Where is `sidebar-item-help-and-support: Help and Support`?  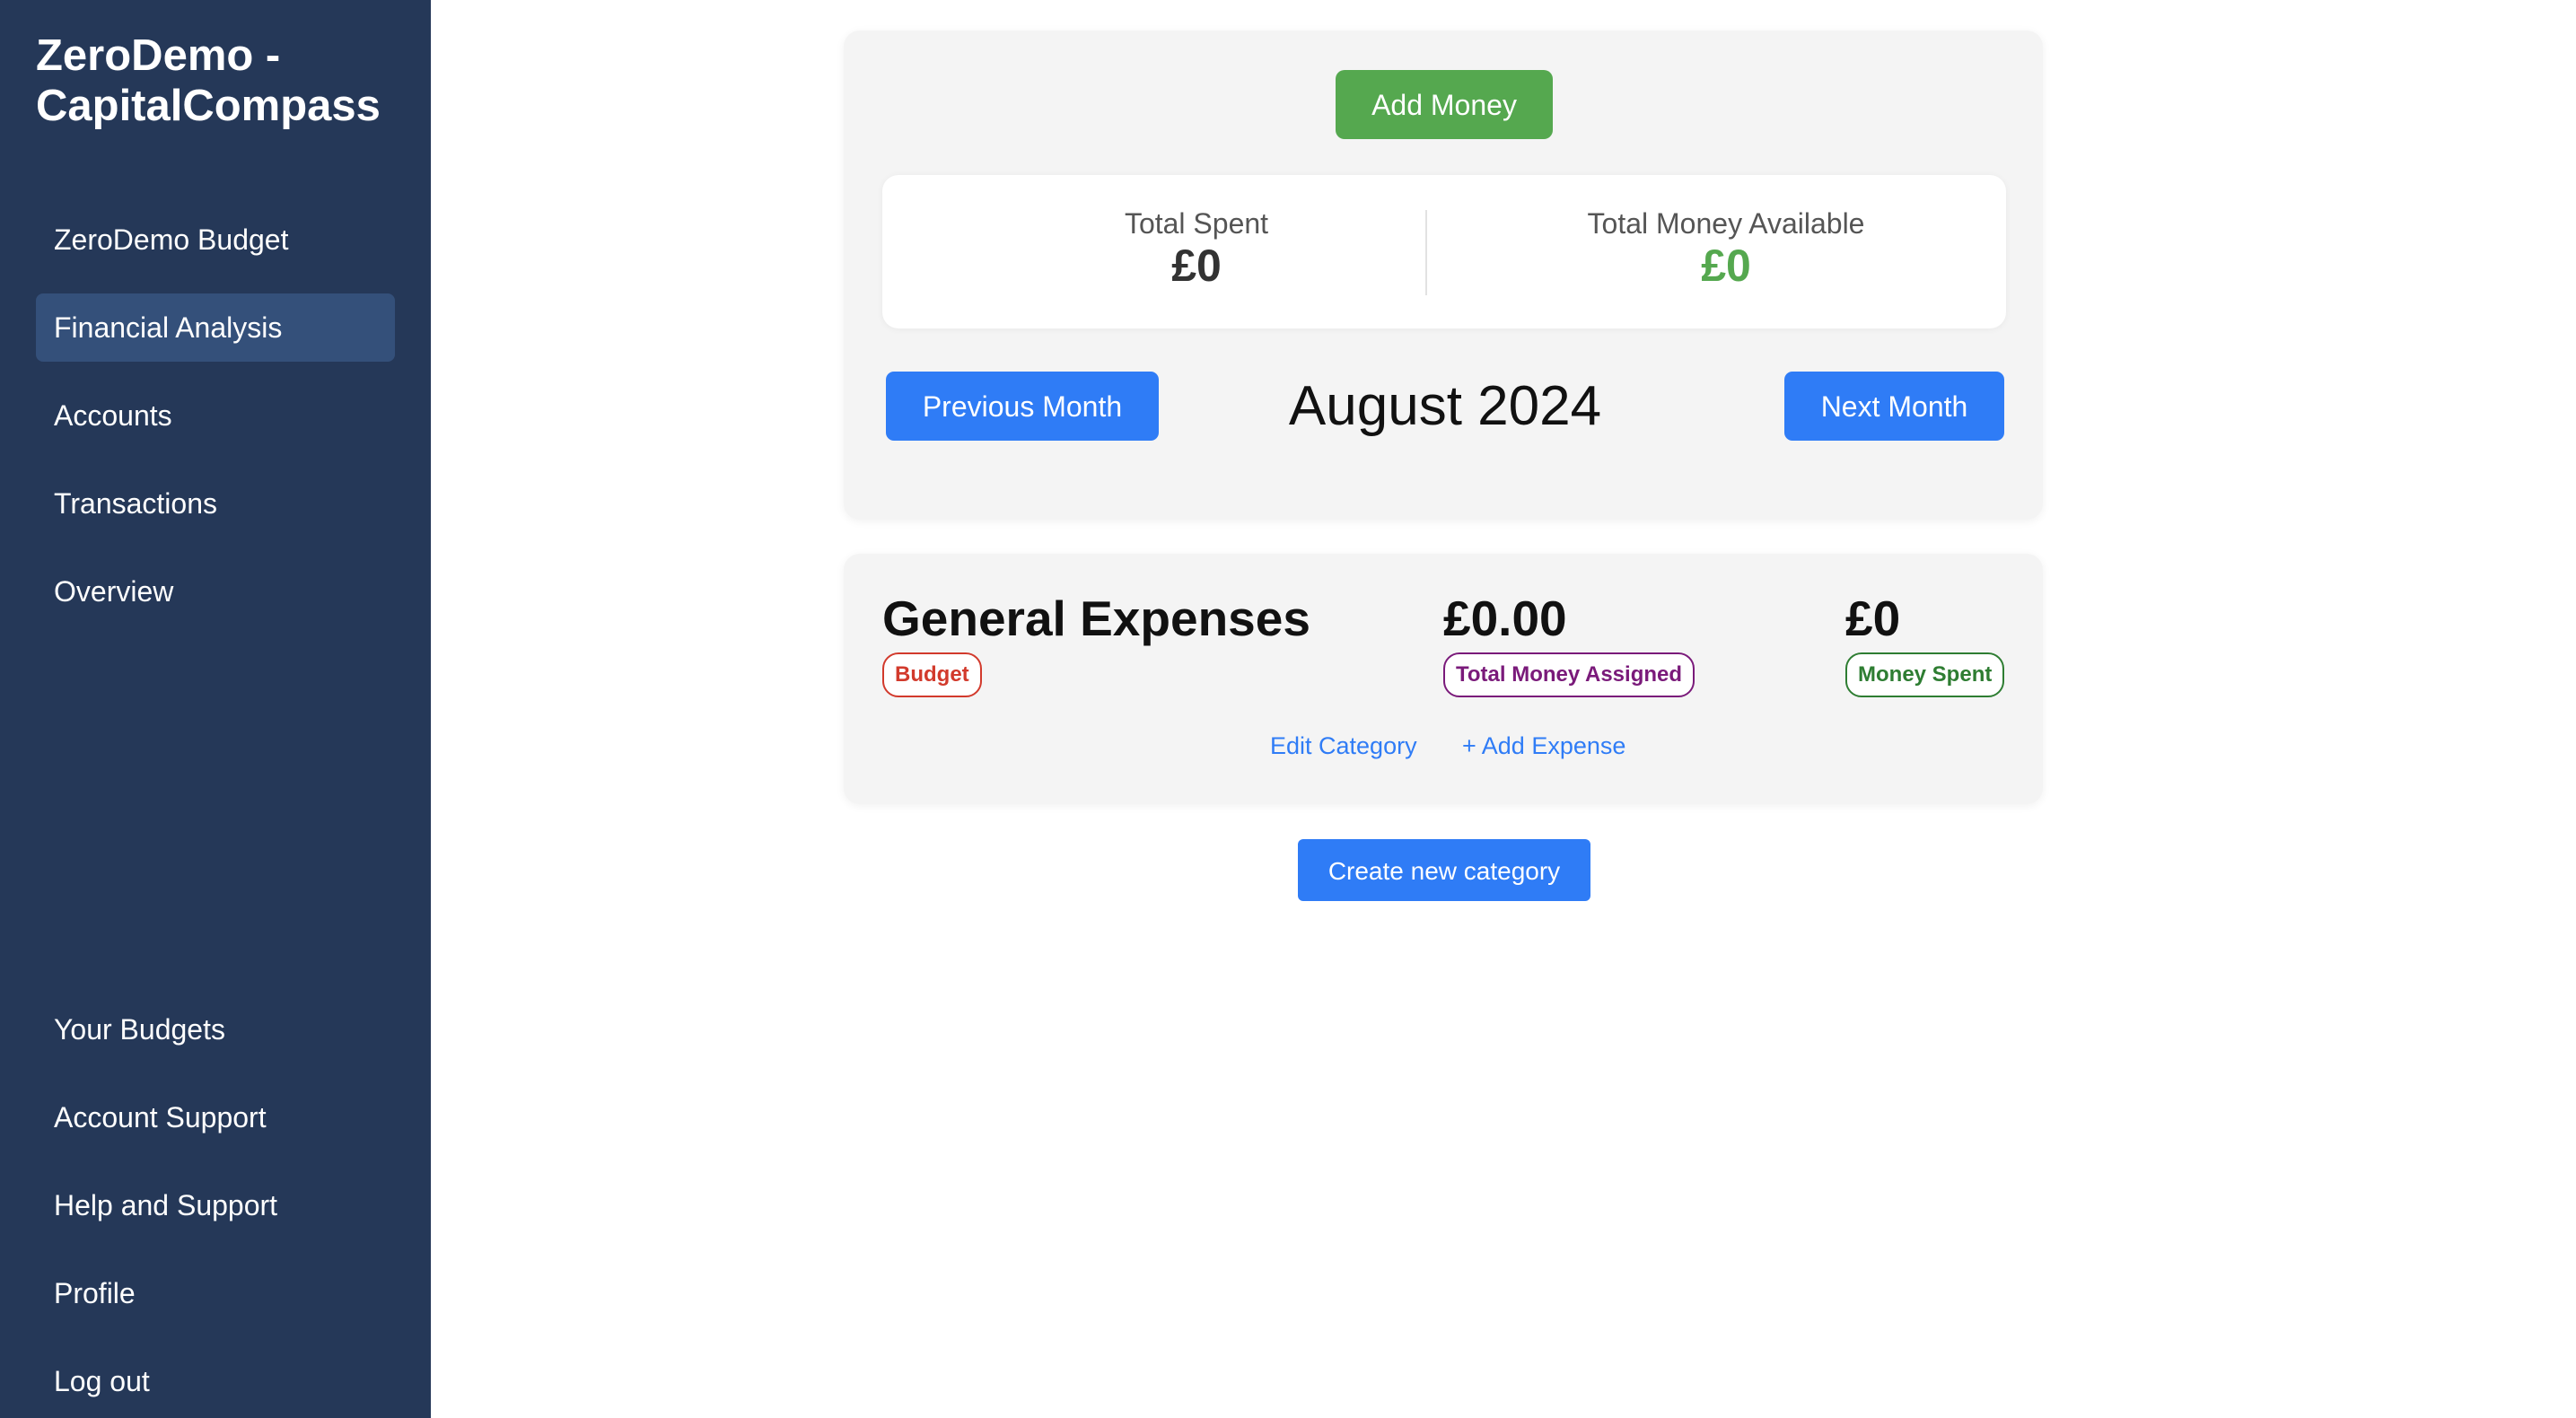
sidebar-item-help-and-support: Help and Support is located at coordinates (215, 1205).